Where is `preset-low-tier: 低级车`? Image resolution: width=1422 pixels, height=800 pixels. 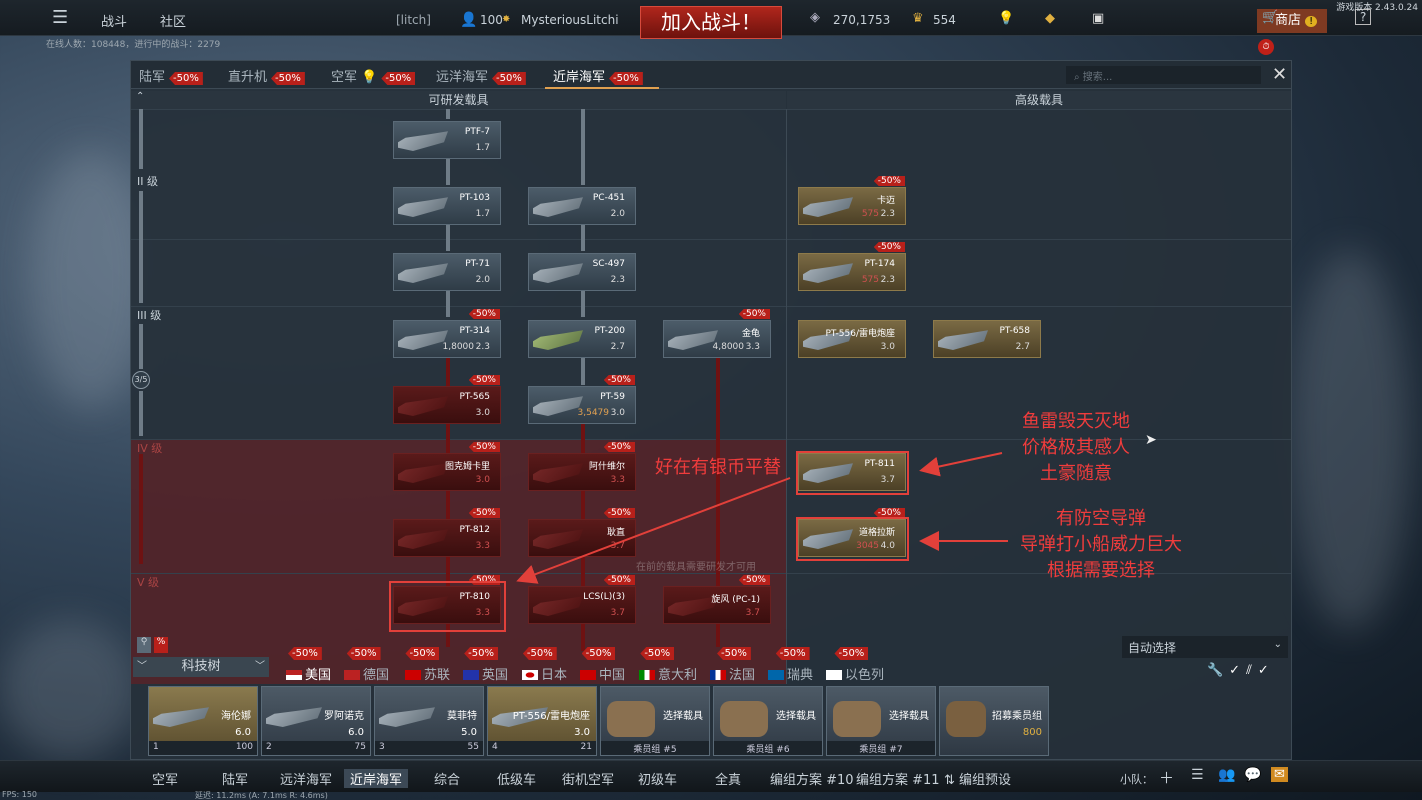
preset-low-tier: 低级车 is located at coordinates (516, 778).